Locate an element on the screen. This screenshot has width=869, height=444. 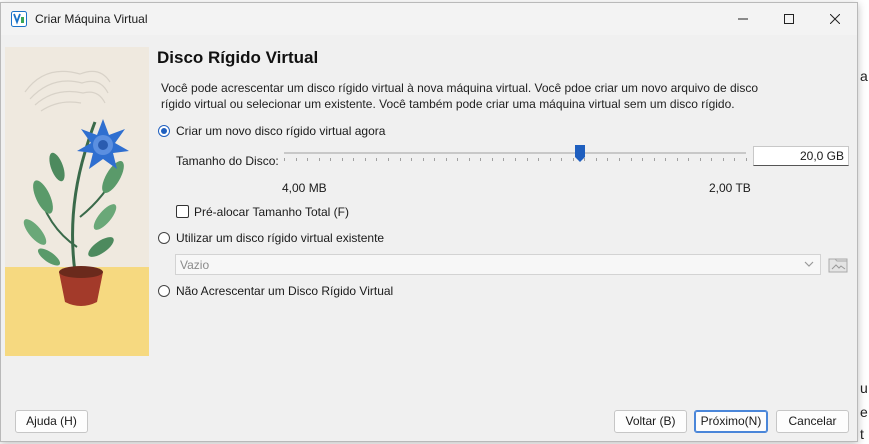
slider-ticks is located at coordinates (515, 160).